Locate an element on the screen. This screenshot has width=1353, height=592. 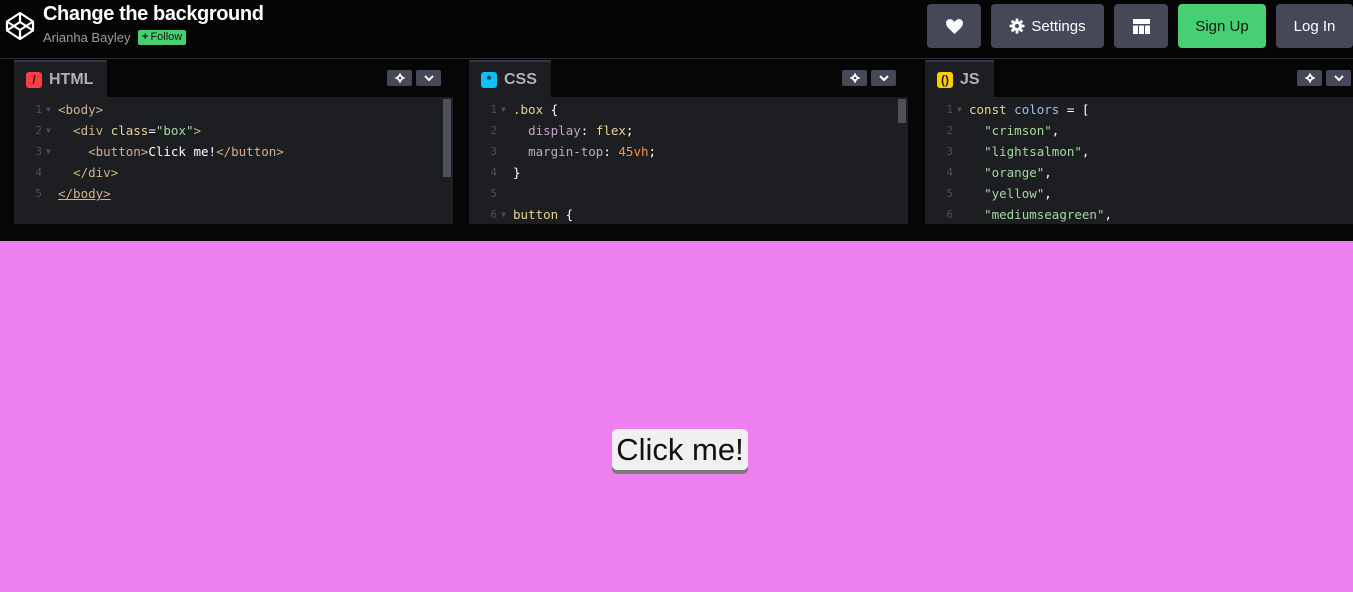
code-line: 1 ▼ .box { is located at coordinates (688, 109).